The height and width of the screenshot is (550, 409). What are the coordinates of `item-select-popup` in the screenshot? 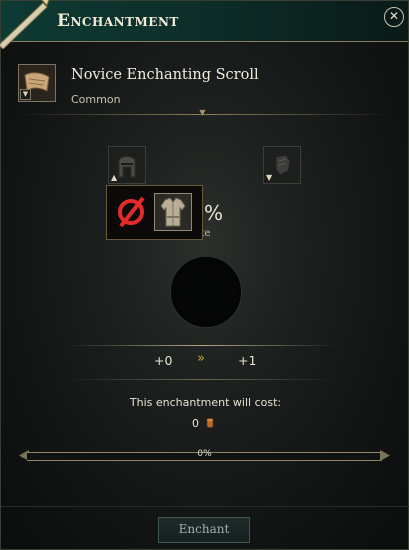 It's located at (154, 212).